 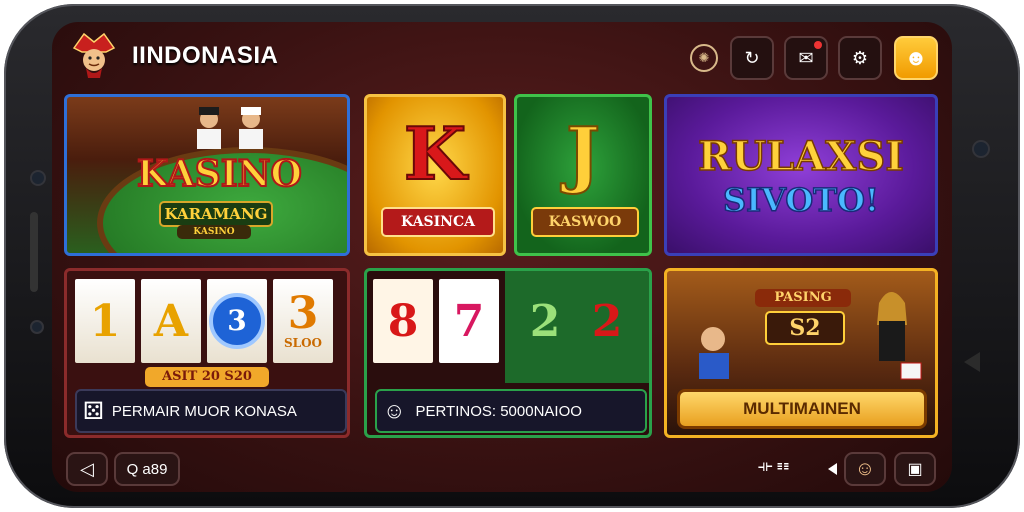 What do you see at coordinates (219, 174) in the screenshot?
I see `kasino-title: KASINO` at bounding box center [219, 174].